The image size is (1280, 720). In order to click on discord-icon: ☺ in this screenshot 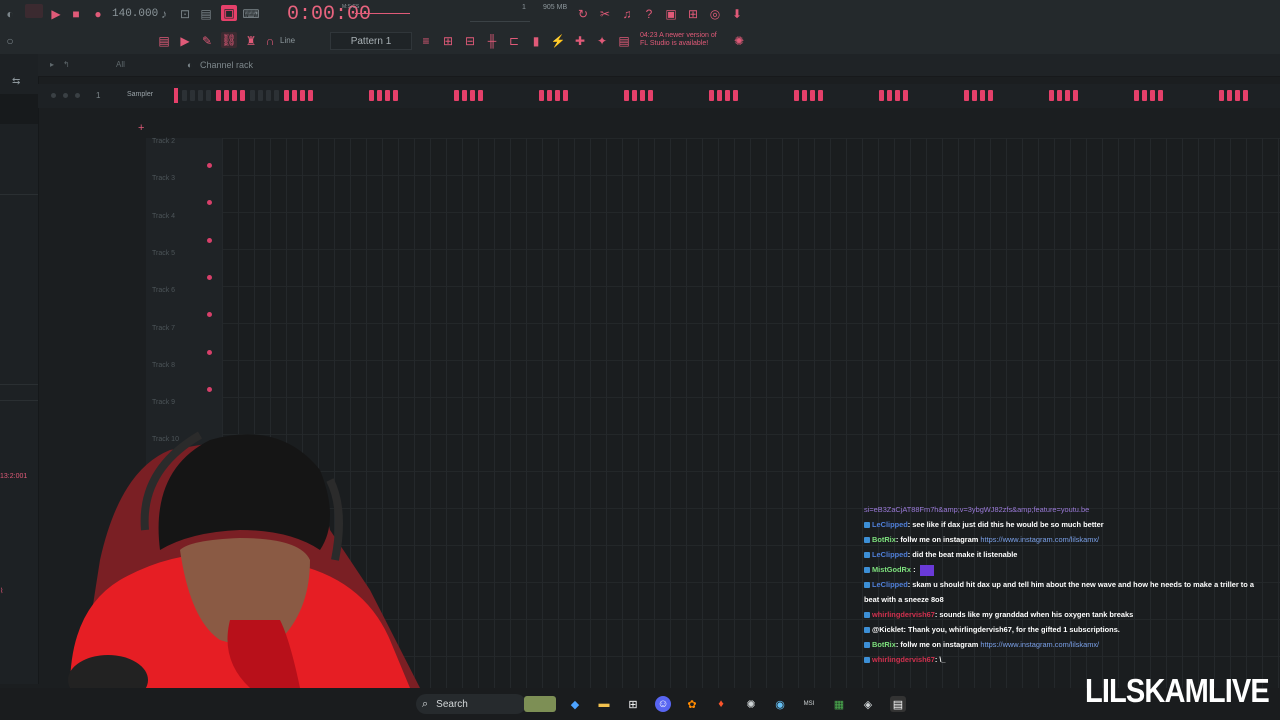, I will do `click(663, 704)`.